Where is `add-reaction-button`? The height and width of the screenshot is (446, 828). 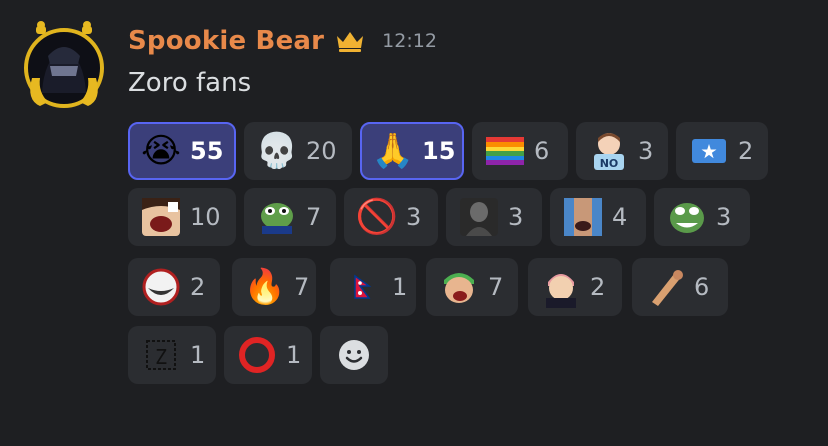 add-reaction-button is located at coordinates (354, 355).